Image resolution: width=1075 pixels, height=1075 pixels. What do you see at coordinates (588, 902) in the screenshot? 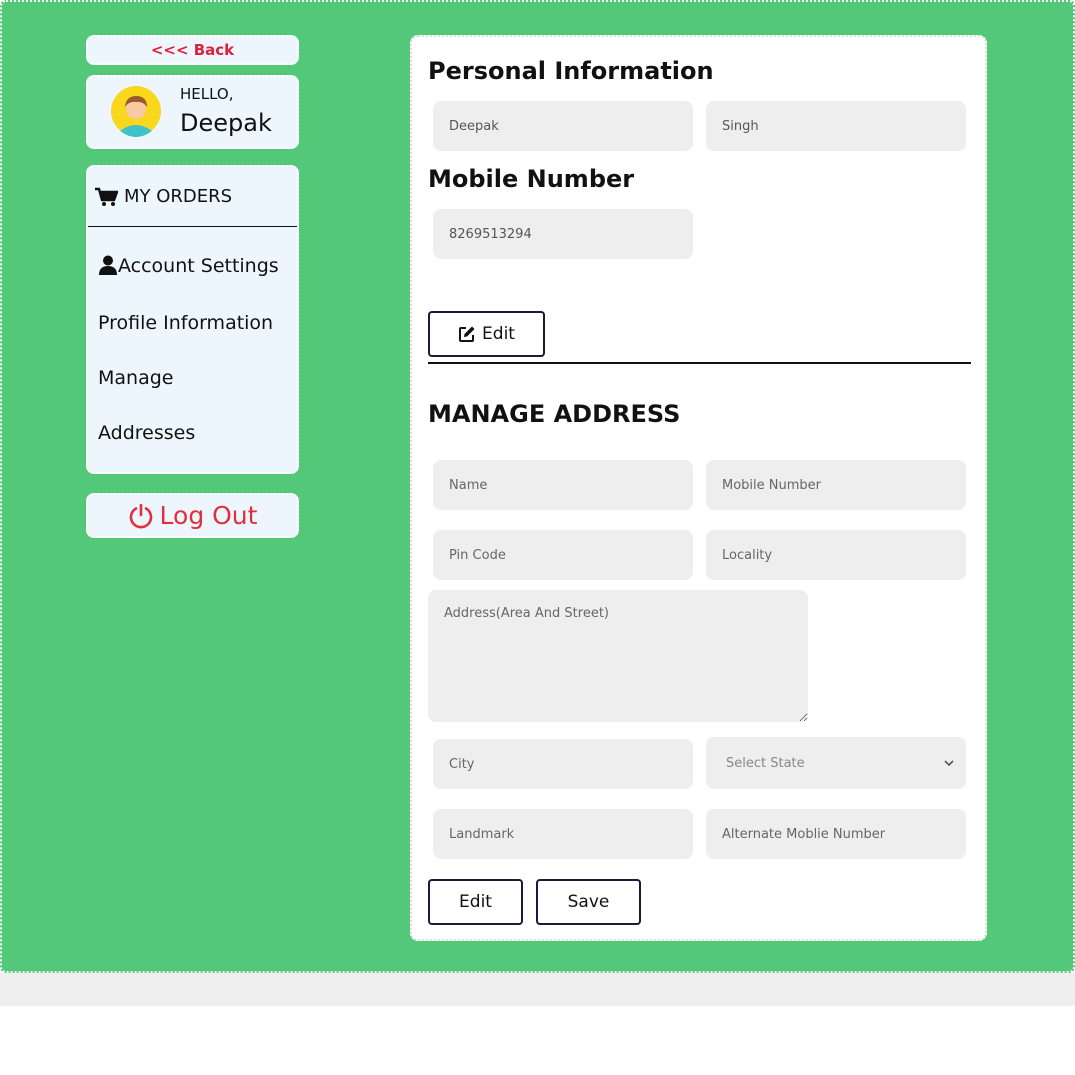
I see `address-save-button: Save` at bounding box center [588, 902].